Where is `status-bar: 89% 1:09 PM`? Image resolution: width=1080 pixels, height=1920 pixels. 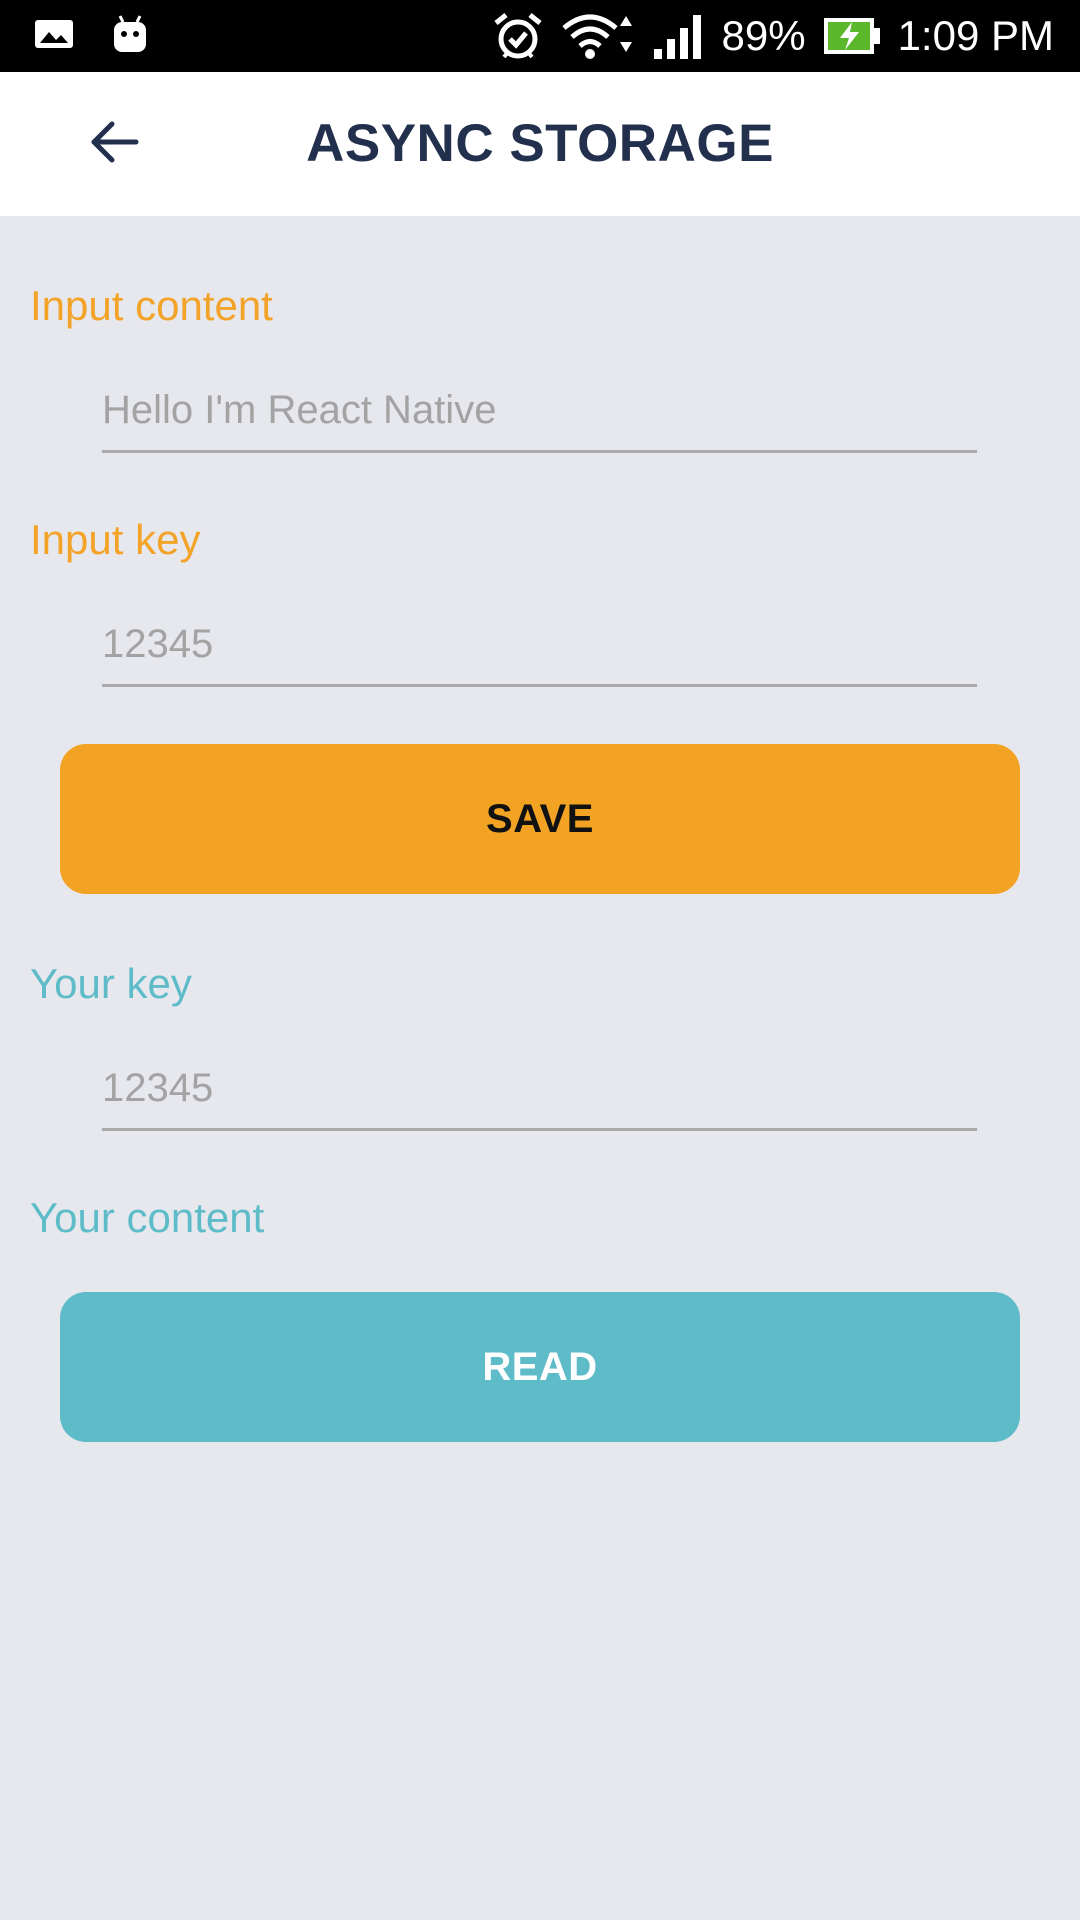
status-bar: 89% 1:09 PM is located at coordinates (540, 36).